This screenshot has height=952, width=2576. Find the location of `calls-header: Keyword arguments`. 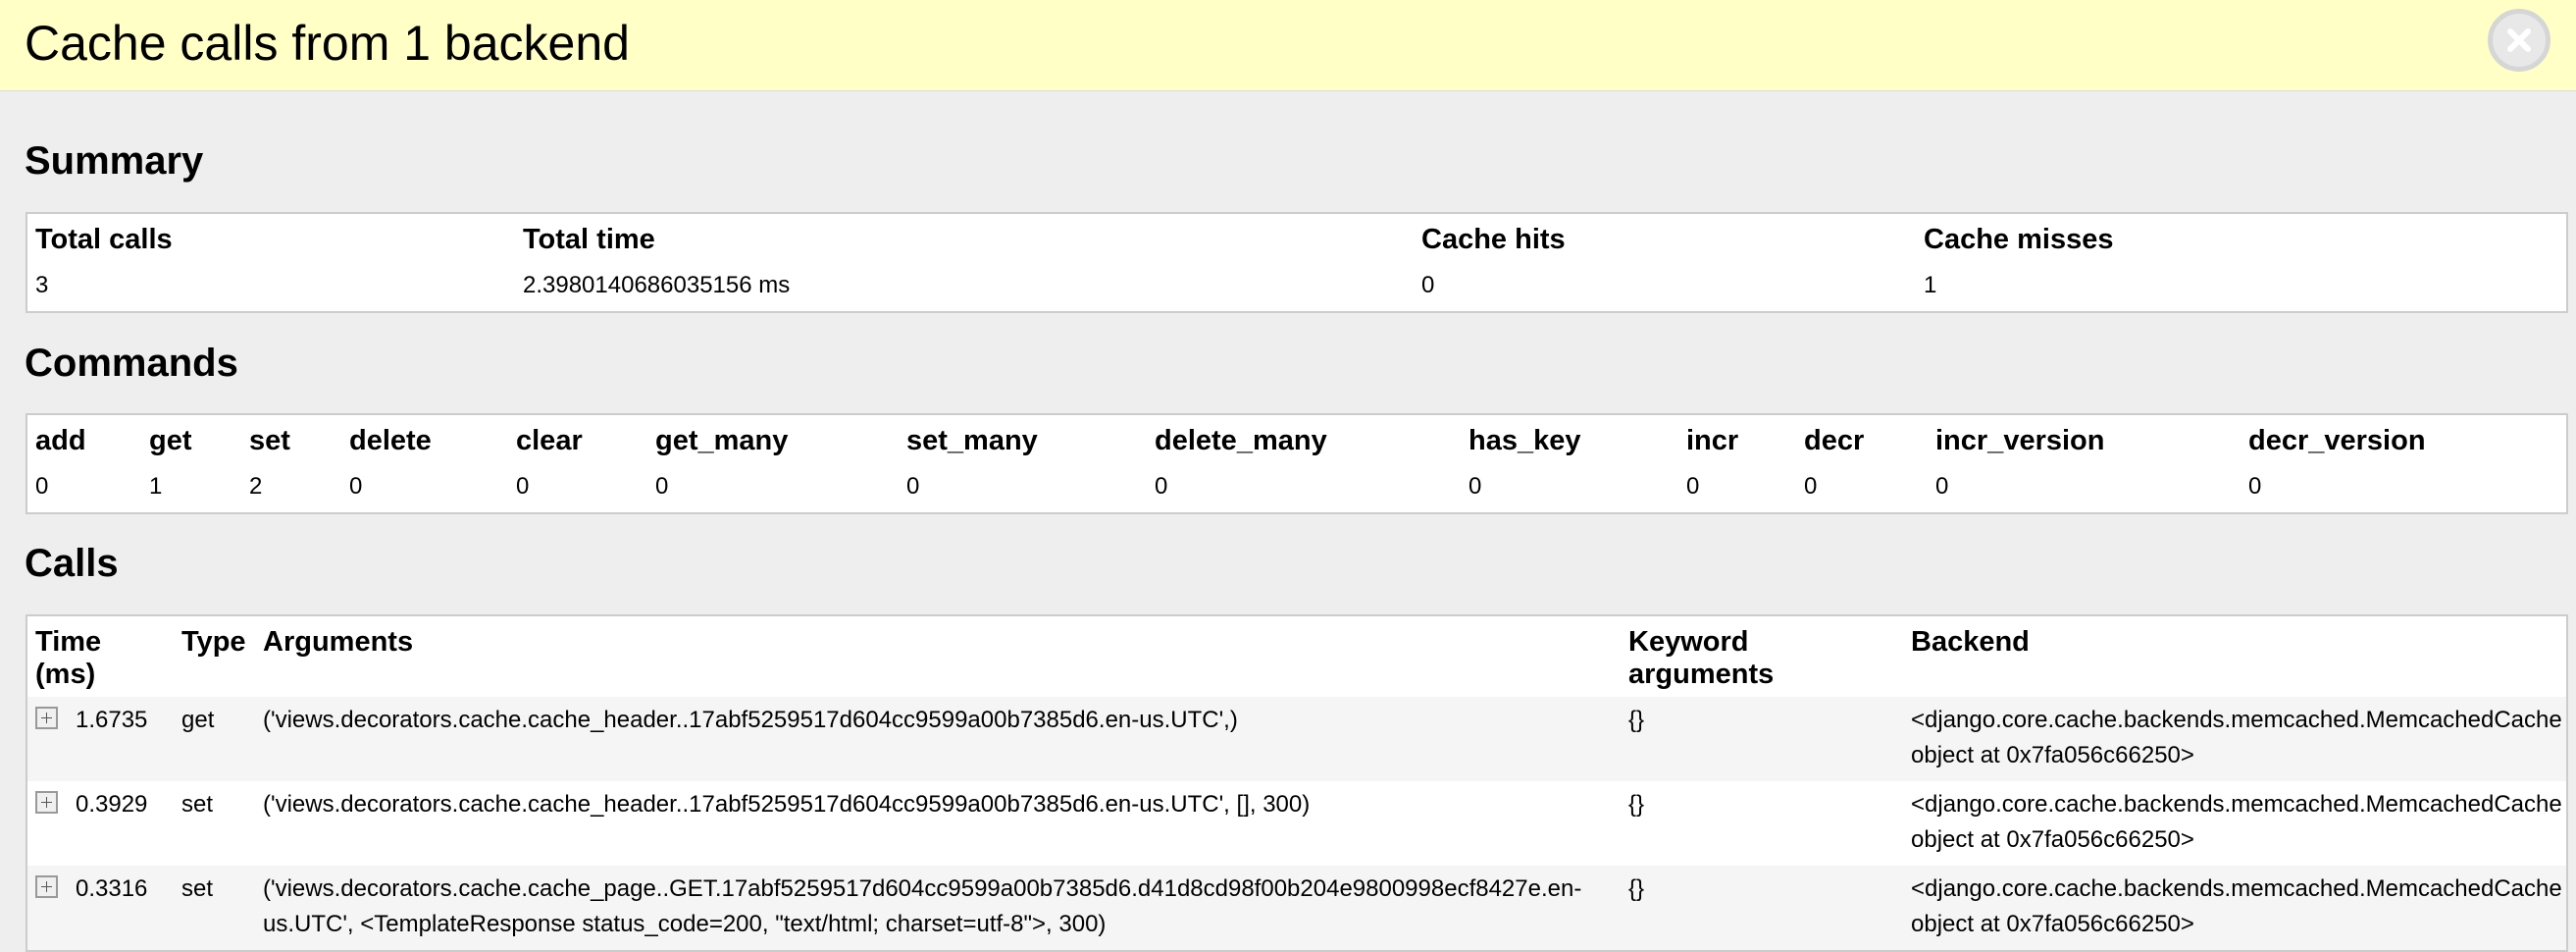

calls-header: Keyword arguments is located at coordinates (1701, 658).